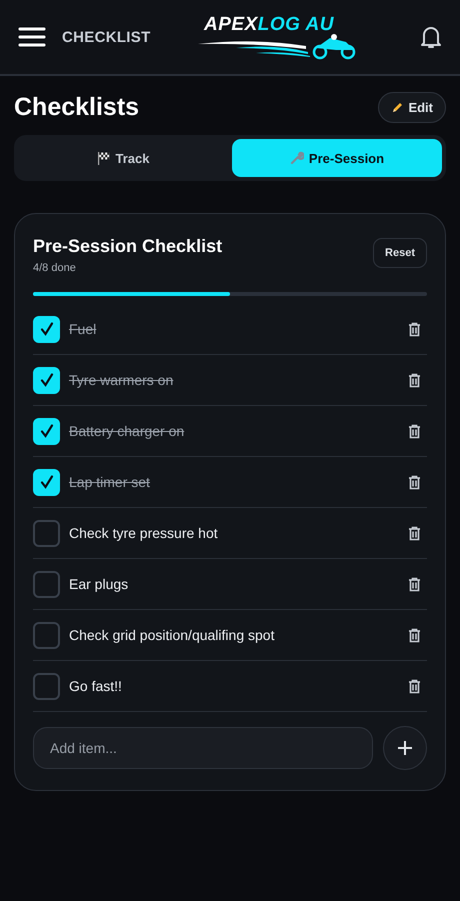 Image resolution: width=460 pixels, height=901 pixels. Describe the element at coordinates (32, 37) in the screenshot. I see `menu-button` at that location.